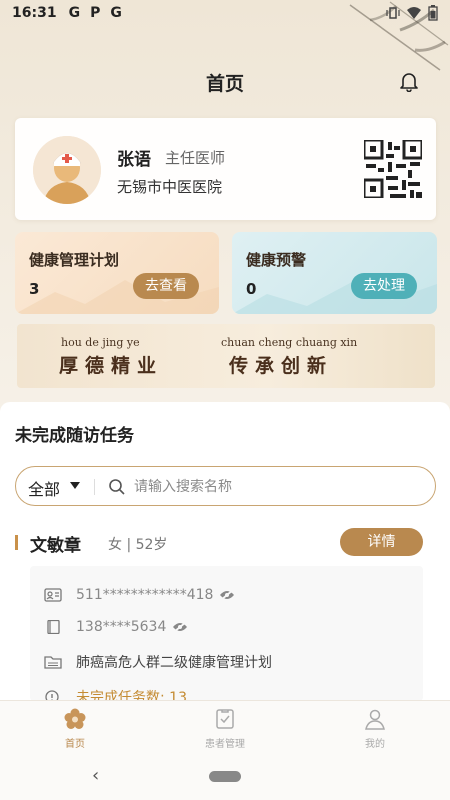  Describe the element at coordinates (170, 187) in the screenshot. I see `doctor-hospital: 无锡市中医医院` at that location.